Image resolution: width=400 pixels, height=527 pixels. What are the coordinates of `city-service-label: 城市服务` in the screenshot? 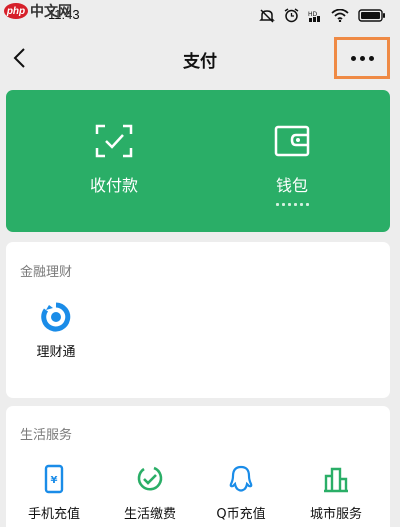 It's located at (335, 514).